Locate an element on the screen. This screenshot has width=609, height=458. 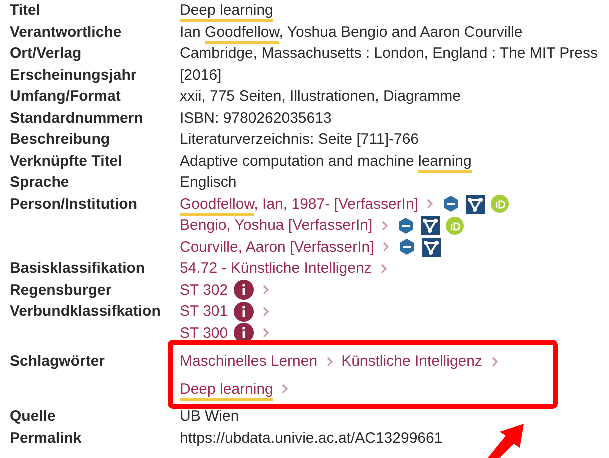
value-text: Cambridge, Massachusetts : London, England : The MIT Press is located at coordinates (389, 54).